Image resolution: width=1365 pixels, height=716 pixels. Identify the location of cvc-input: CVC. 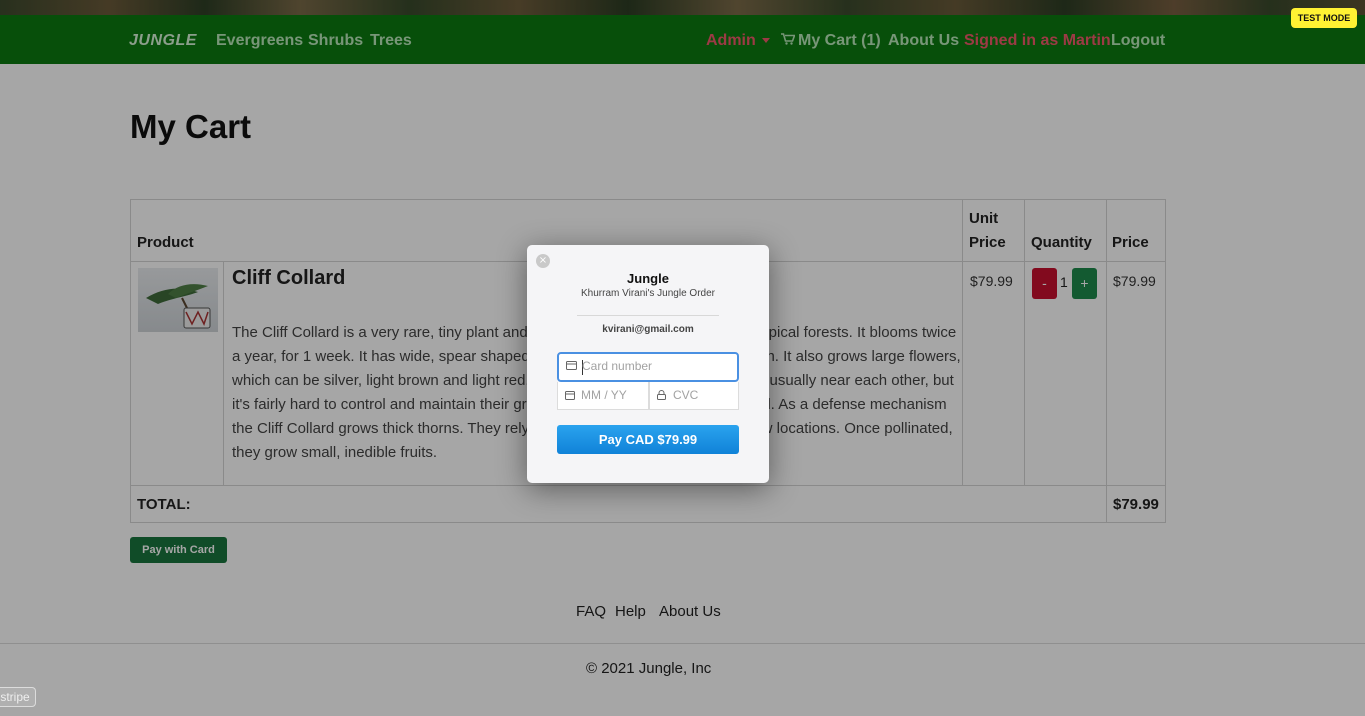
(694, 396).